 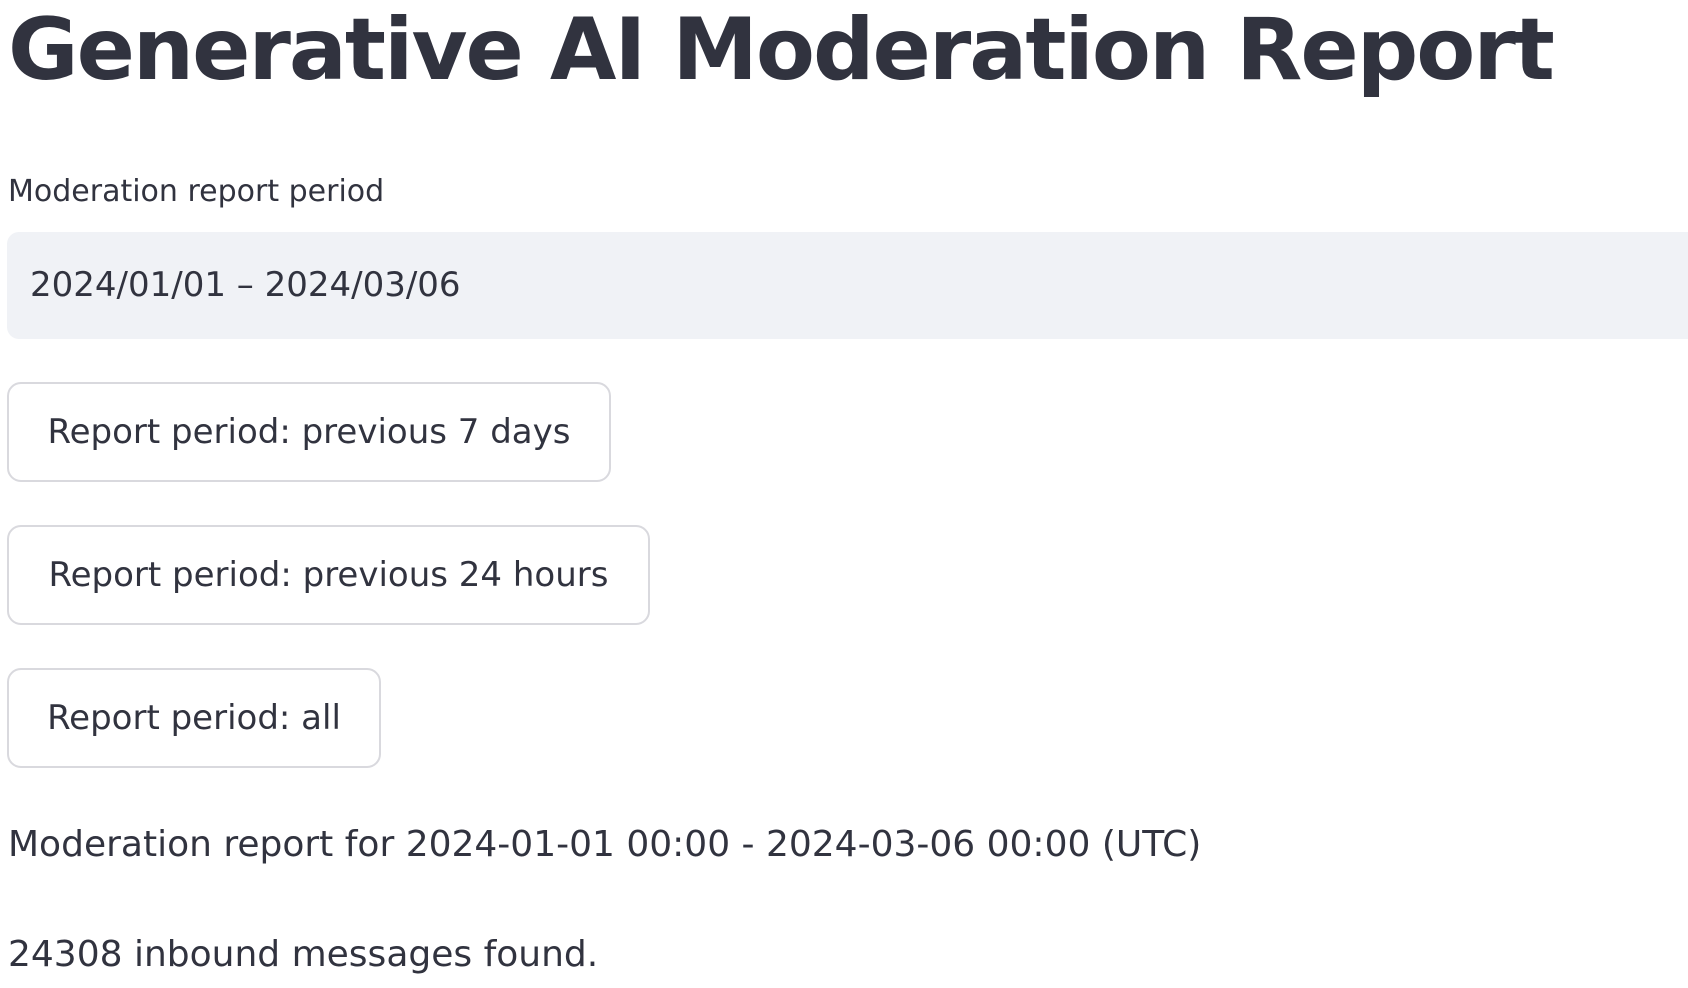 What do you see at coordinates (194, 718) in the screenshot?
I see `all-period-button: Report period: all` at bounding box center [194, 718].